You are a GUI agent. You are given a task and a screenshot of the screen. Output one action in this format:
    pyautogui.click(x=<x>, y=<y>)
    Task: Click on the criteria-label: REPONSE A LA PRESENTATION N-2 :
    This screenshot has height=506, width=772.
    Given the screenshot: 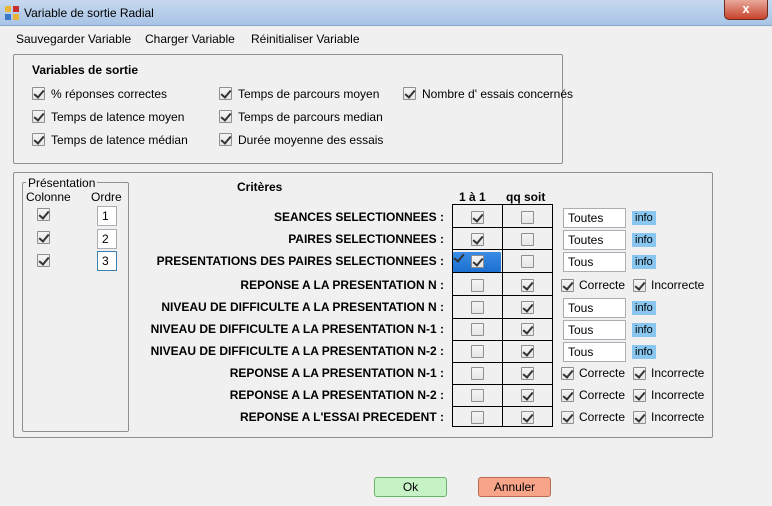 What is the action you would take?
    pyautogui.click(x=336, y=395)
    